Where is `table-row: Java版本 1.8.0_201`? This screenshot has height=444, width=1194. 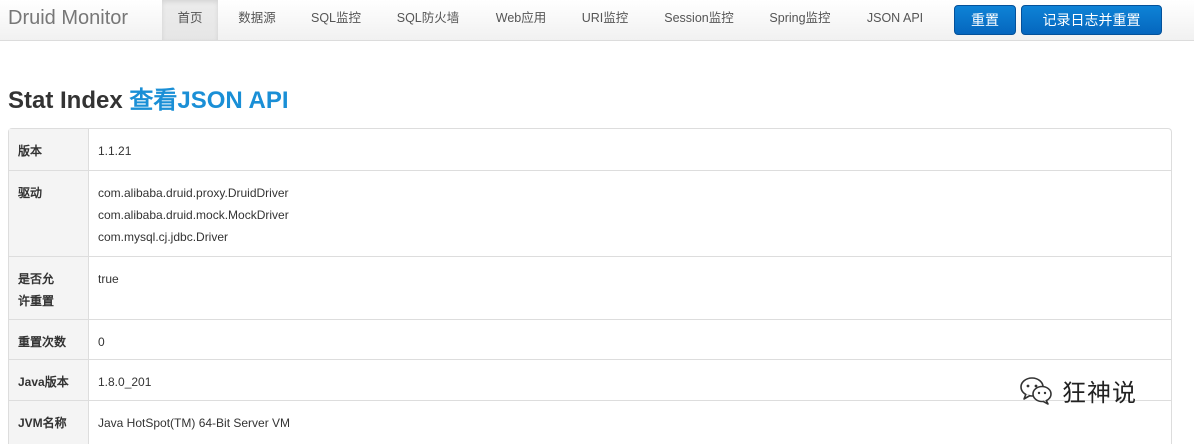
table-row: Java版本 1.8.0_201 is located at coordinates (590, 379).